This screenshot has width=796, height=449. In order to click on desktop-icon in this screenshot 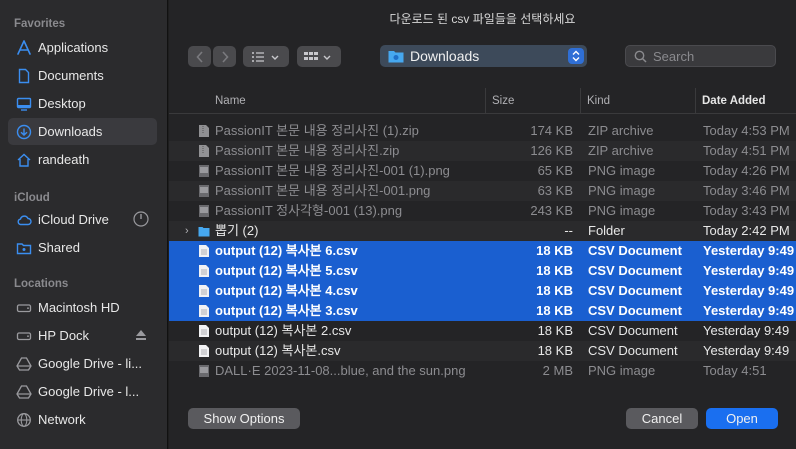, I will do `click(24, 104)`.